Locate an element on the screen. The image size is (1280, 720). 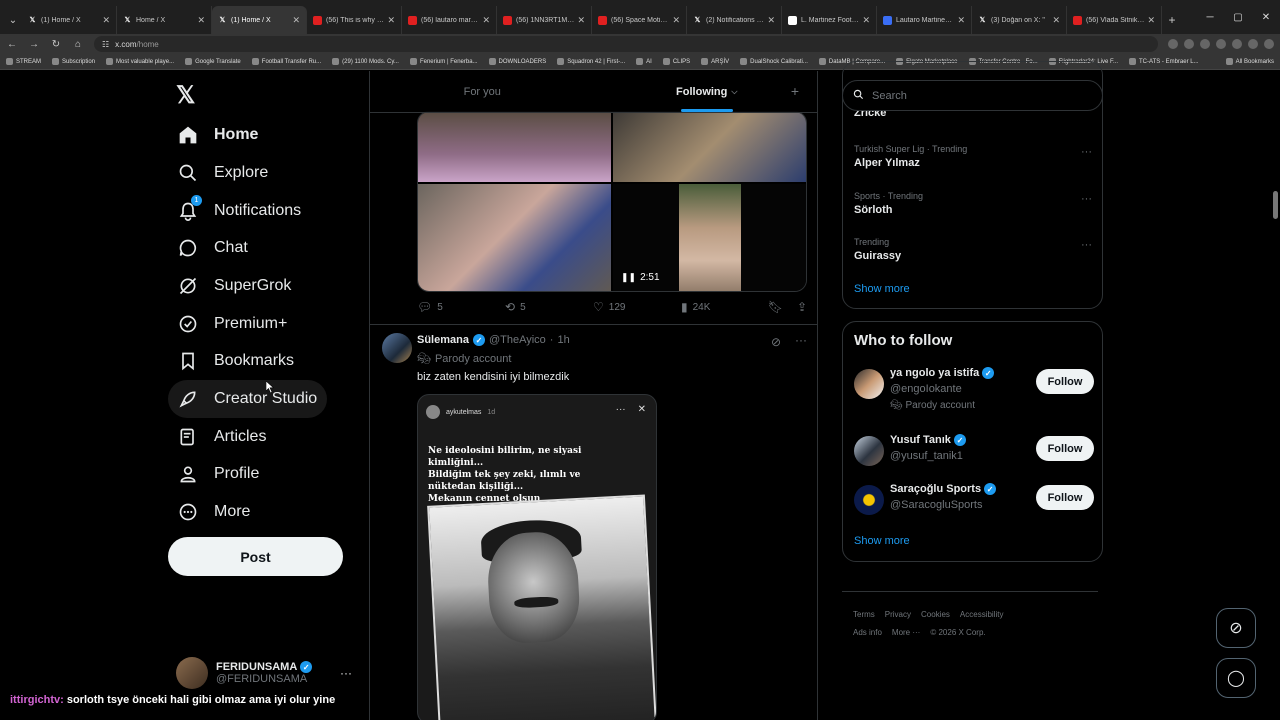
browser-tab: 𝕏 (1) Home / X ✕ is located at coordinates (69, 20).